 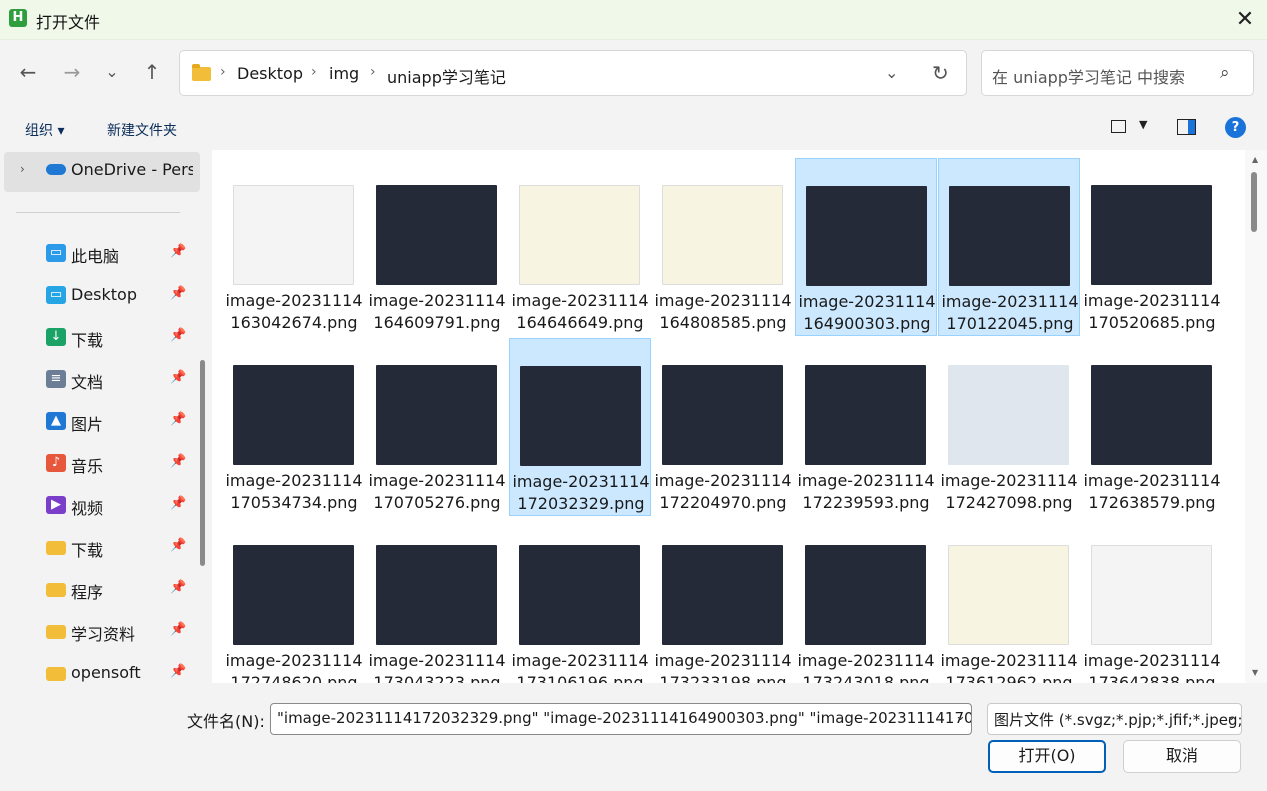 I want to click on file-item: image-20231114173233198.png, so click(x=723, y=600).